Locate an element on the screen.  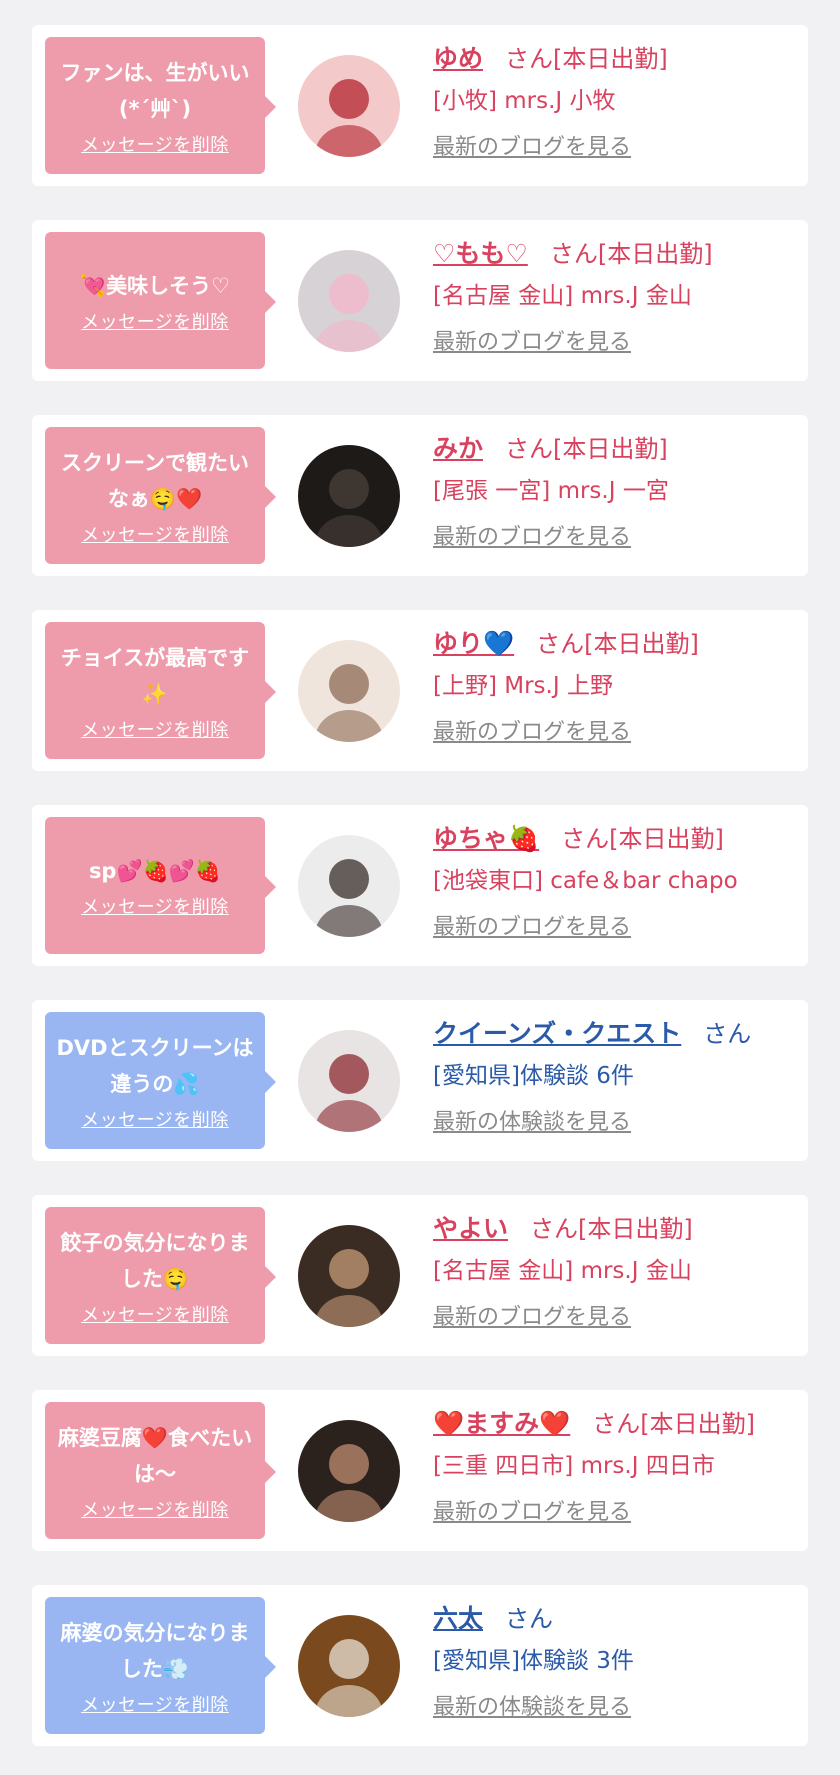
message-text: スクリーンで観たいなぁ🤤❤️ is located at coordinates (155, 480).